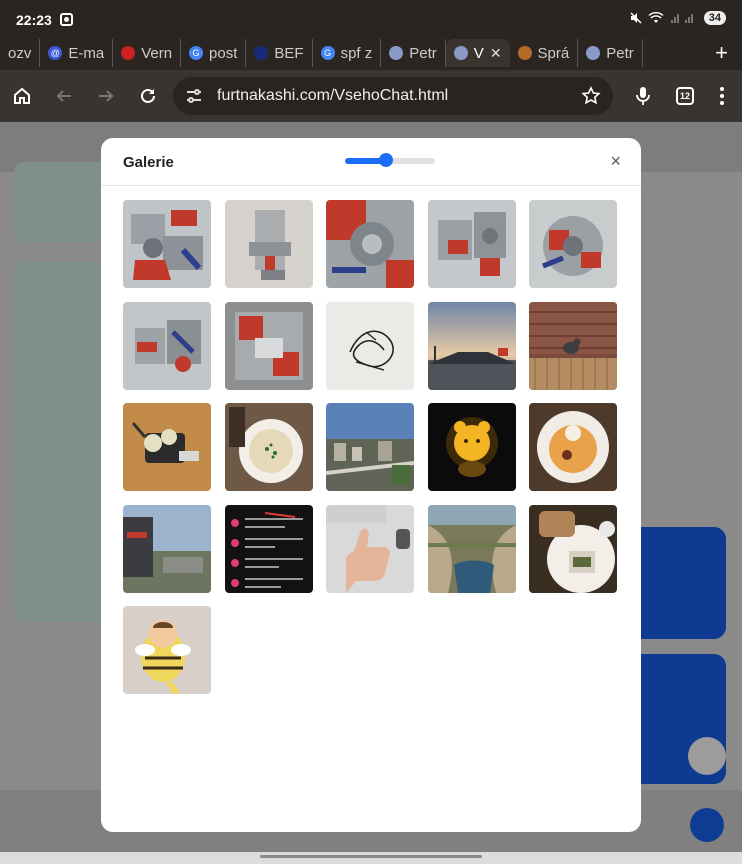 The height and width of the screenshot is (864, 742). What do you see at coordinates (55, 53) in the screenshot?
I see `tab-favicon-icon: @` at bounding box center [55, 53].